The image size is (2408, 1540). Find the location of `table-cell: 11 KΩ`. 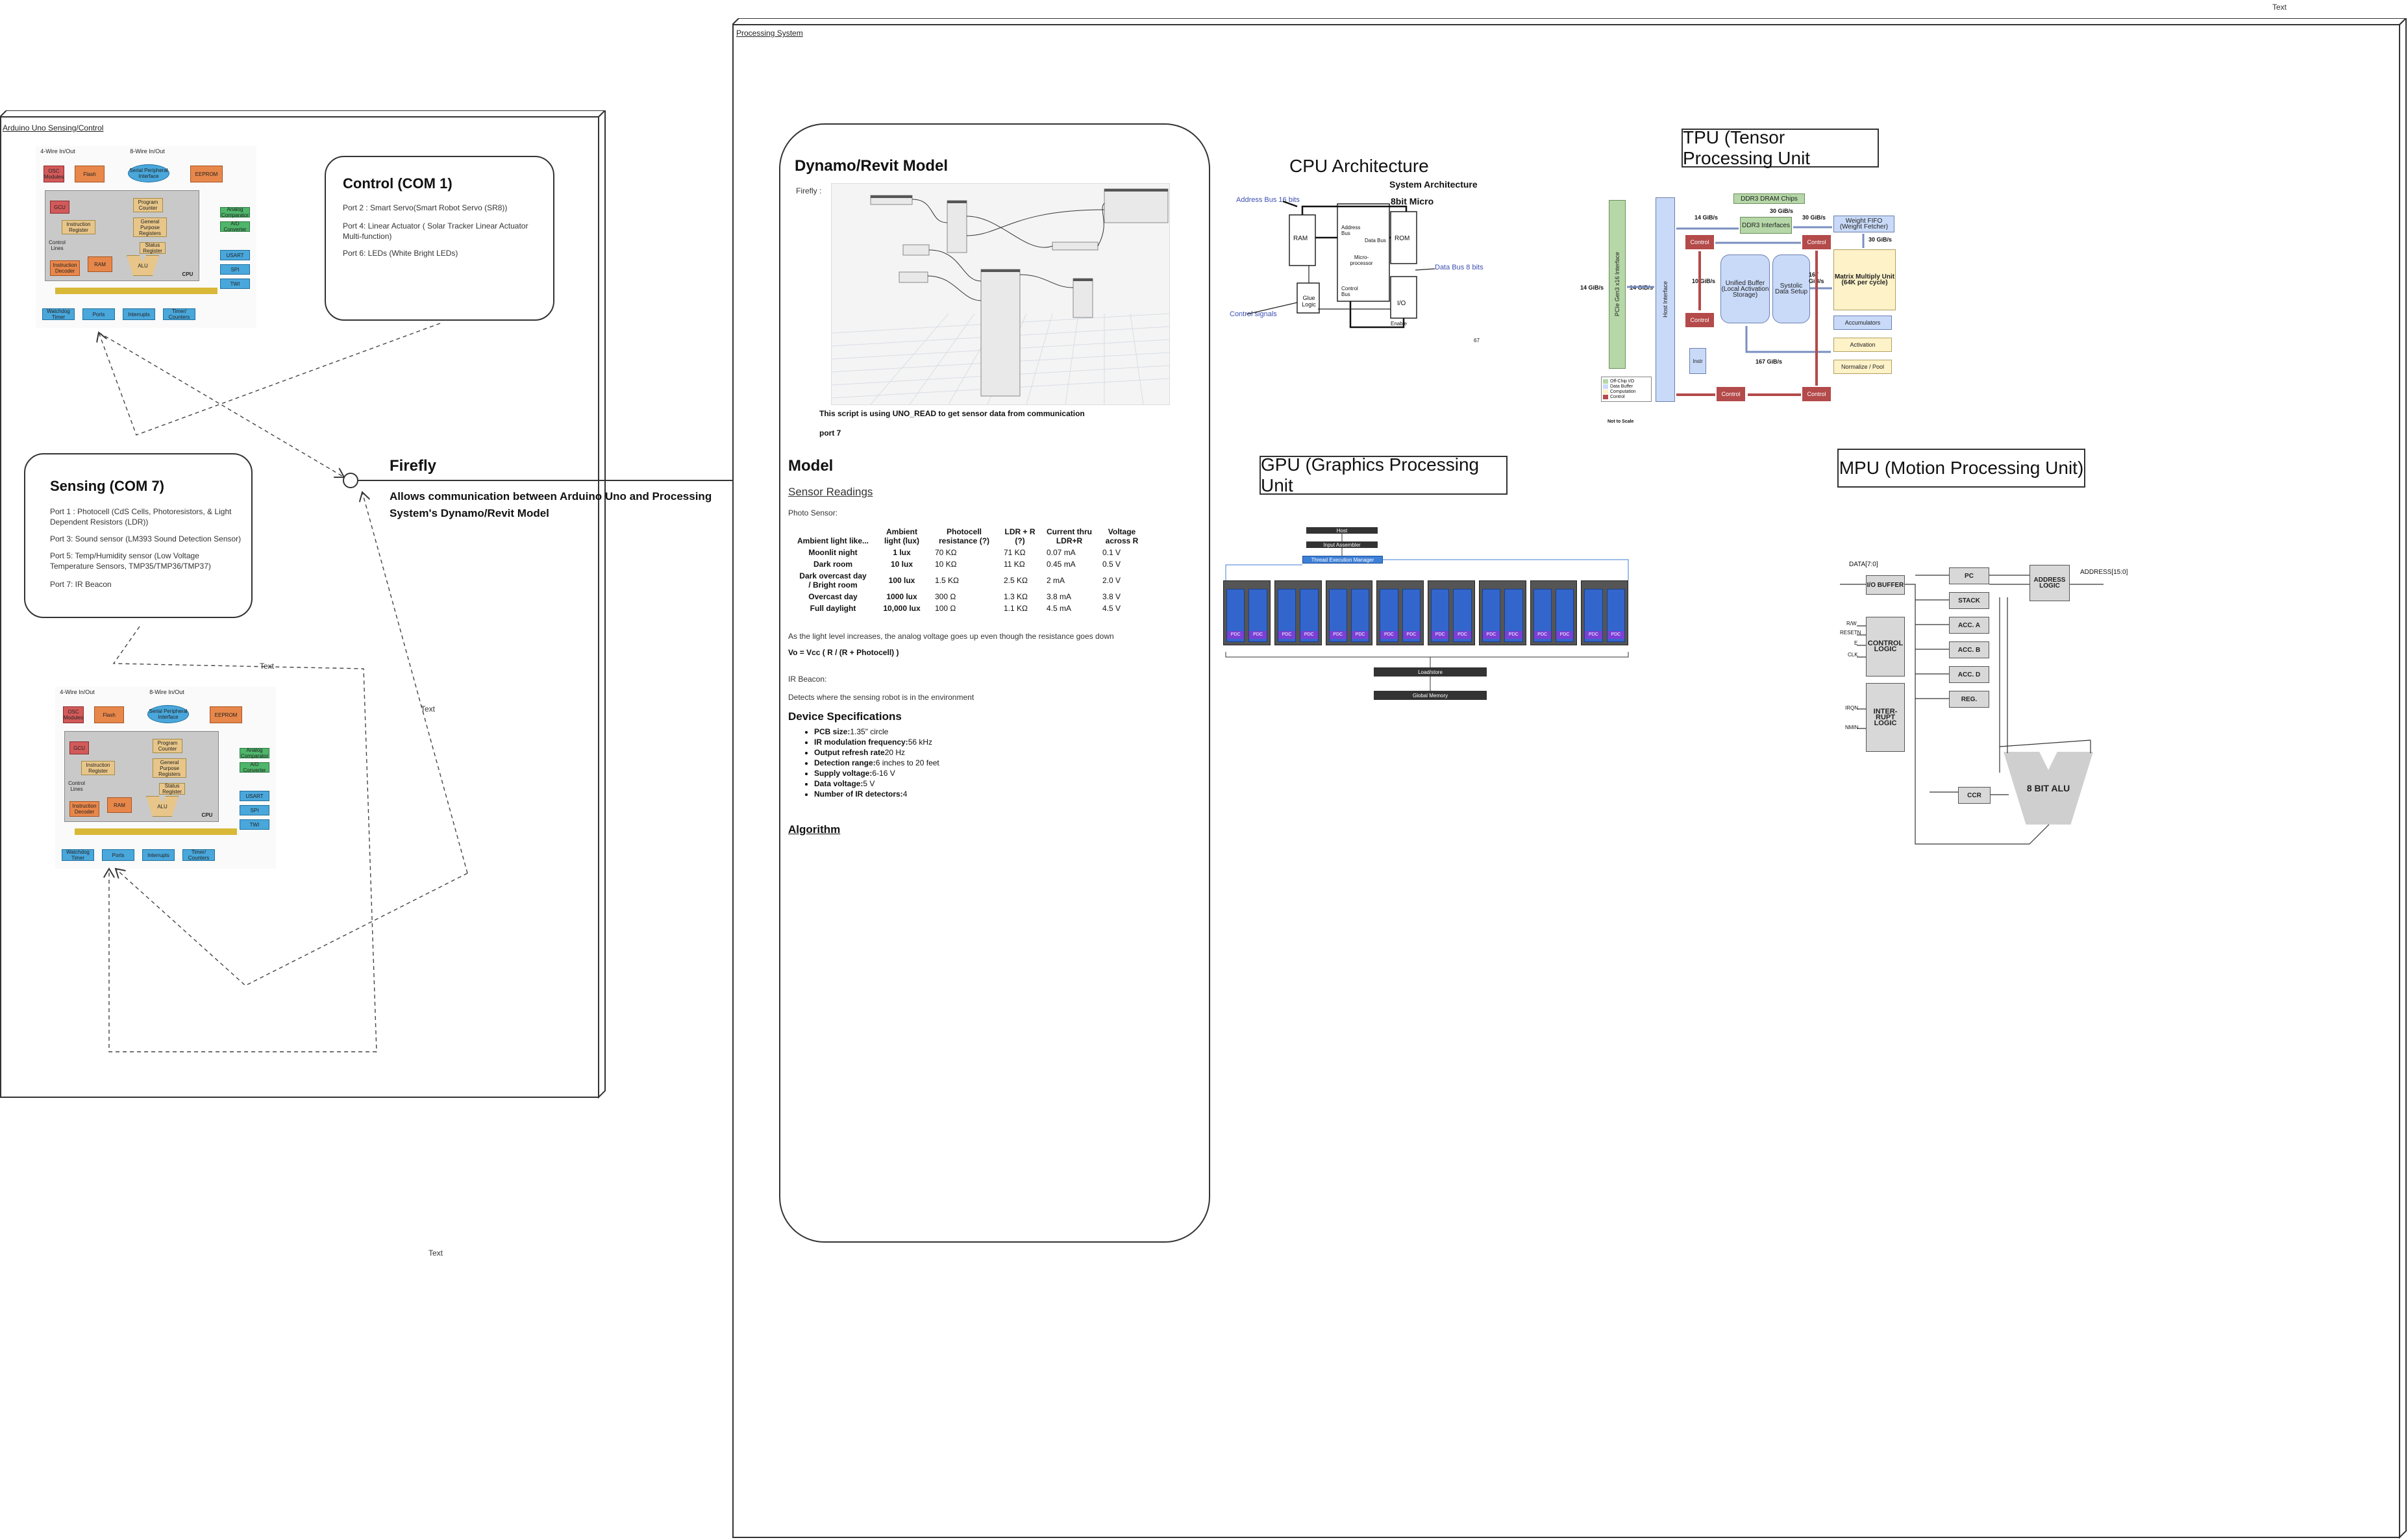

table-cell: 11 KΩ is located at coordinates (1014, 564).